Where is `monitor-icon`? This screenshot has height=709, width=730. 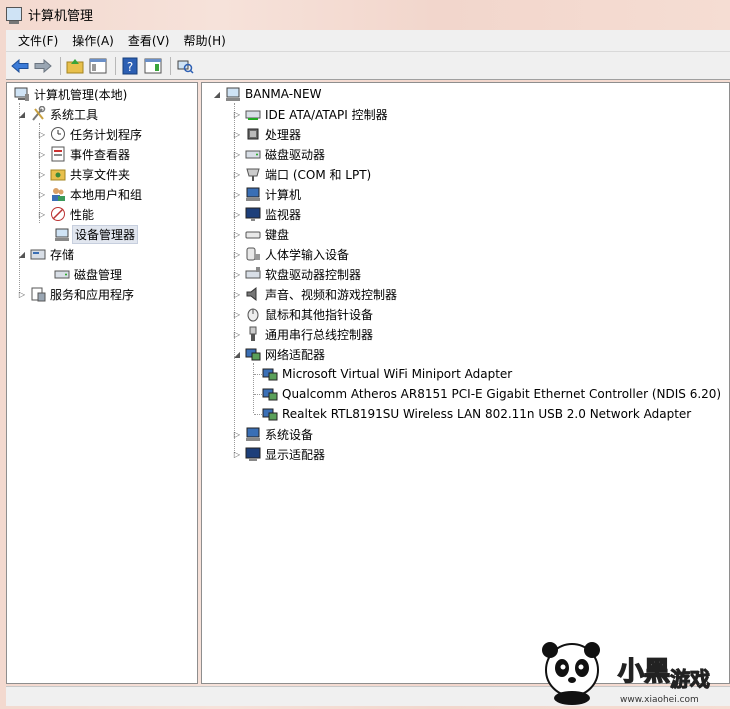
monitor-icon is located at coordinates (253, 214).